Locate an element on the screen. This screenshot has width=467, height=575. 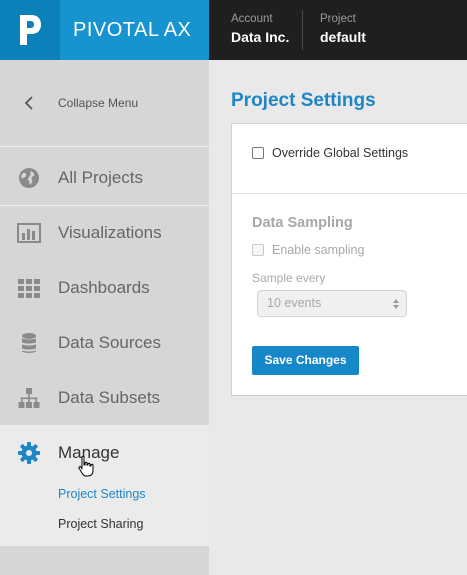
sidebar-item-label: Dashboards is located at coordinates (104, 287).